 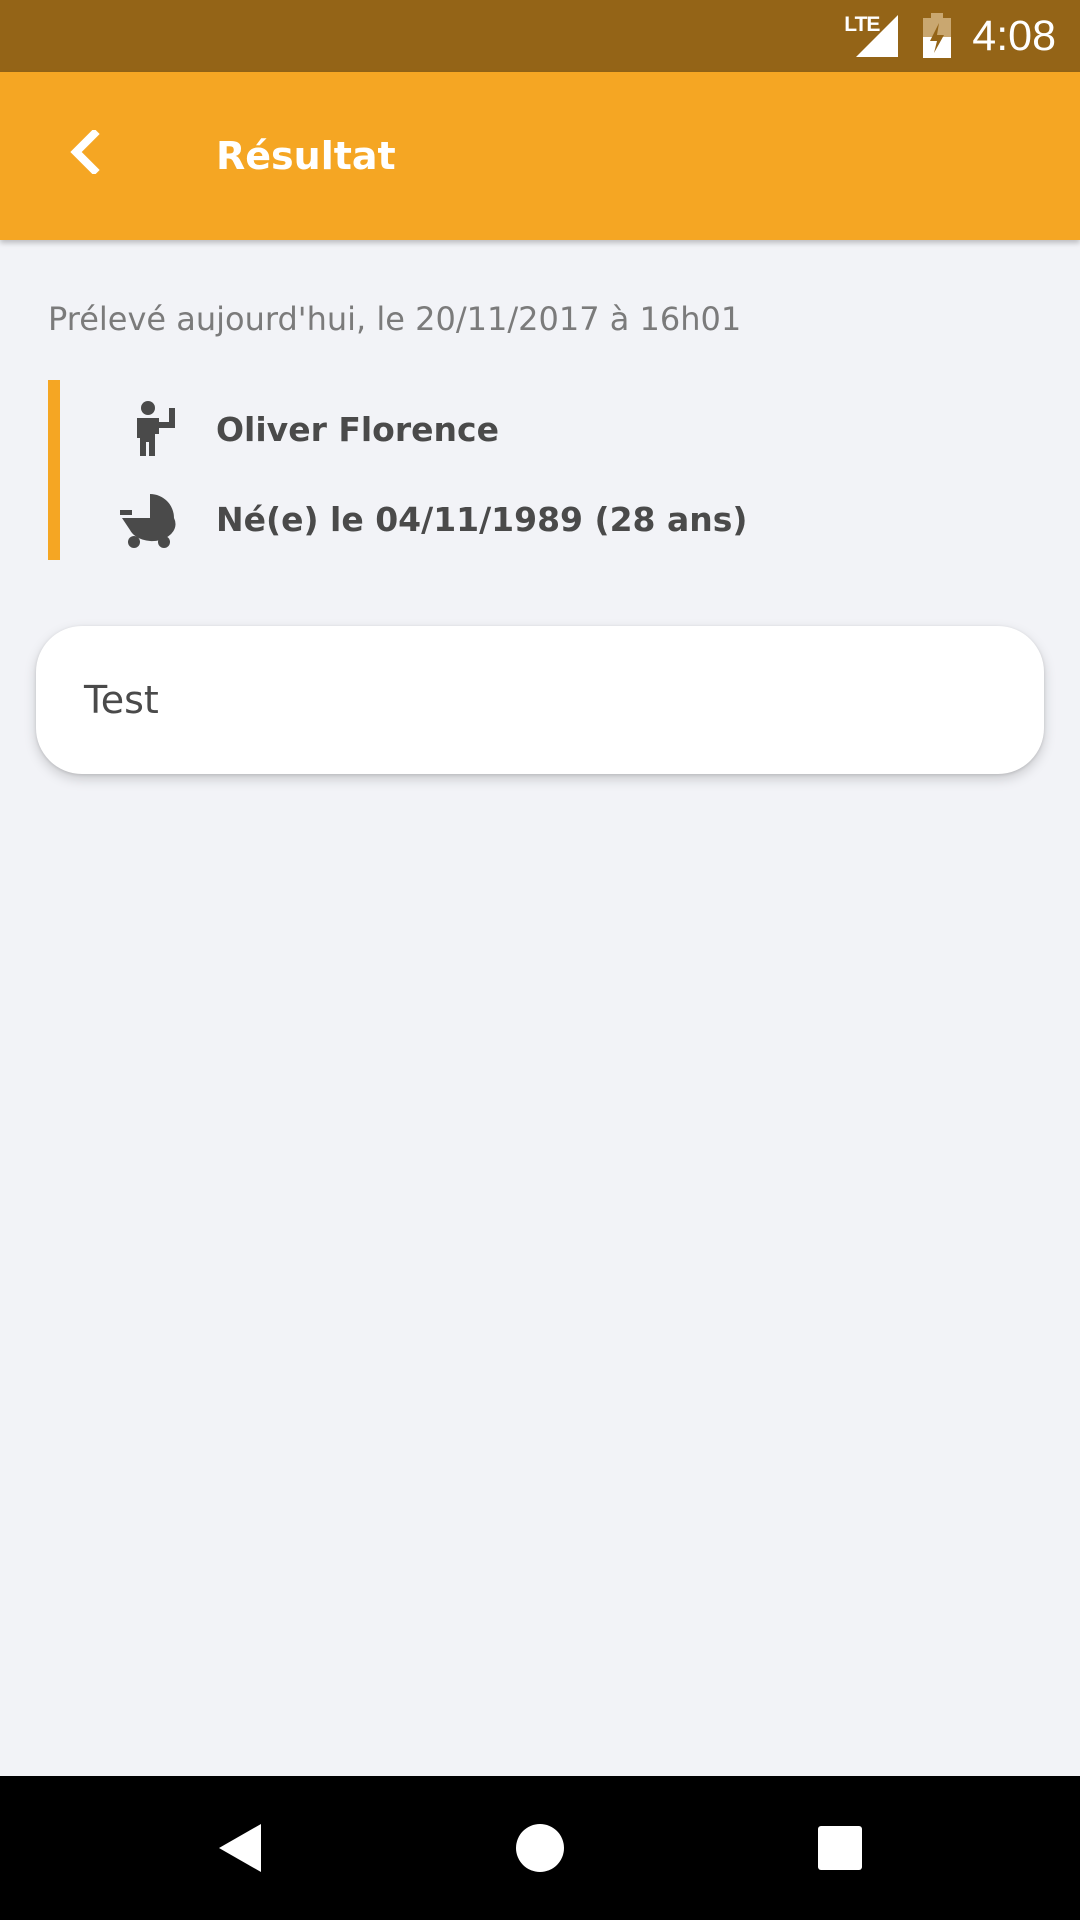 What do you see at coordinates (872, 36) in the screenshot?
I see `lte-signal-icon: LTE` at bounding box center [872, 36].